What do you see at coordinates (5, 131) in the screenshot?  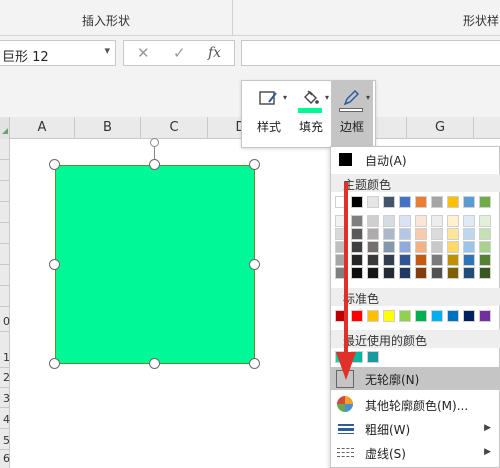 I see `corner-triangle-icon` at bounding box center [5, 131].